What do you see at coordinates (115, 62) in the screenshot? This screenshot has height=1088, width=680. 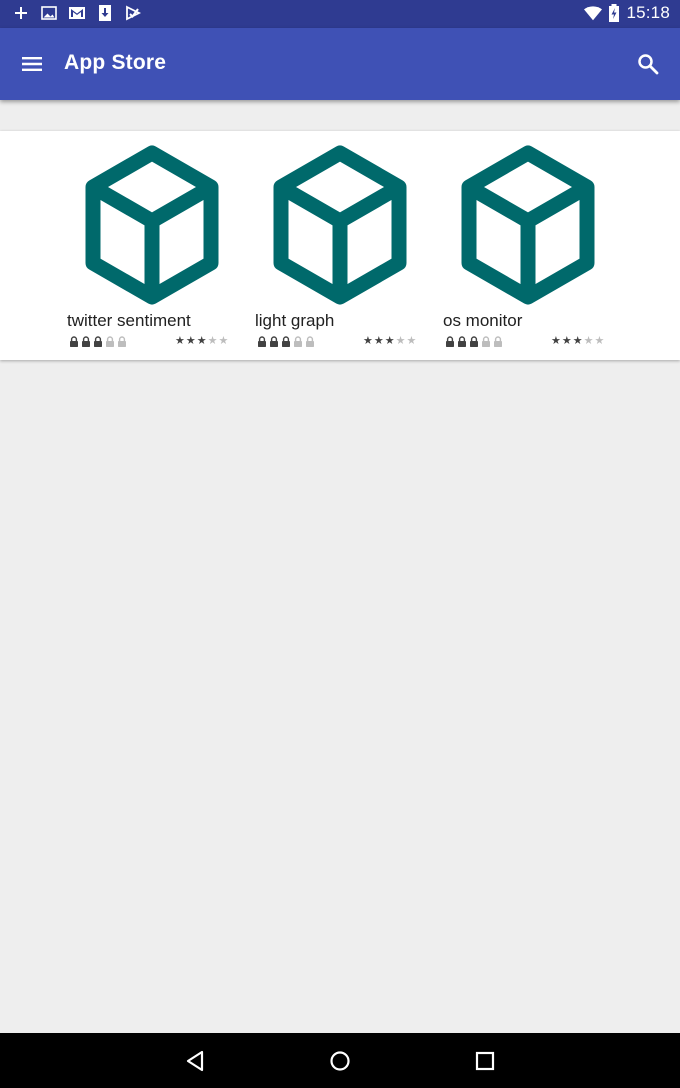 I see `app-title: App Store` at bounding box center [115, 62].